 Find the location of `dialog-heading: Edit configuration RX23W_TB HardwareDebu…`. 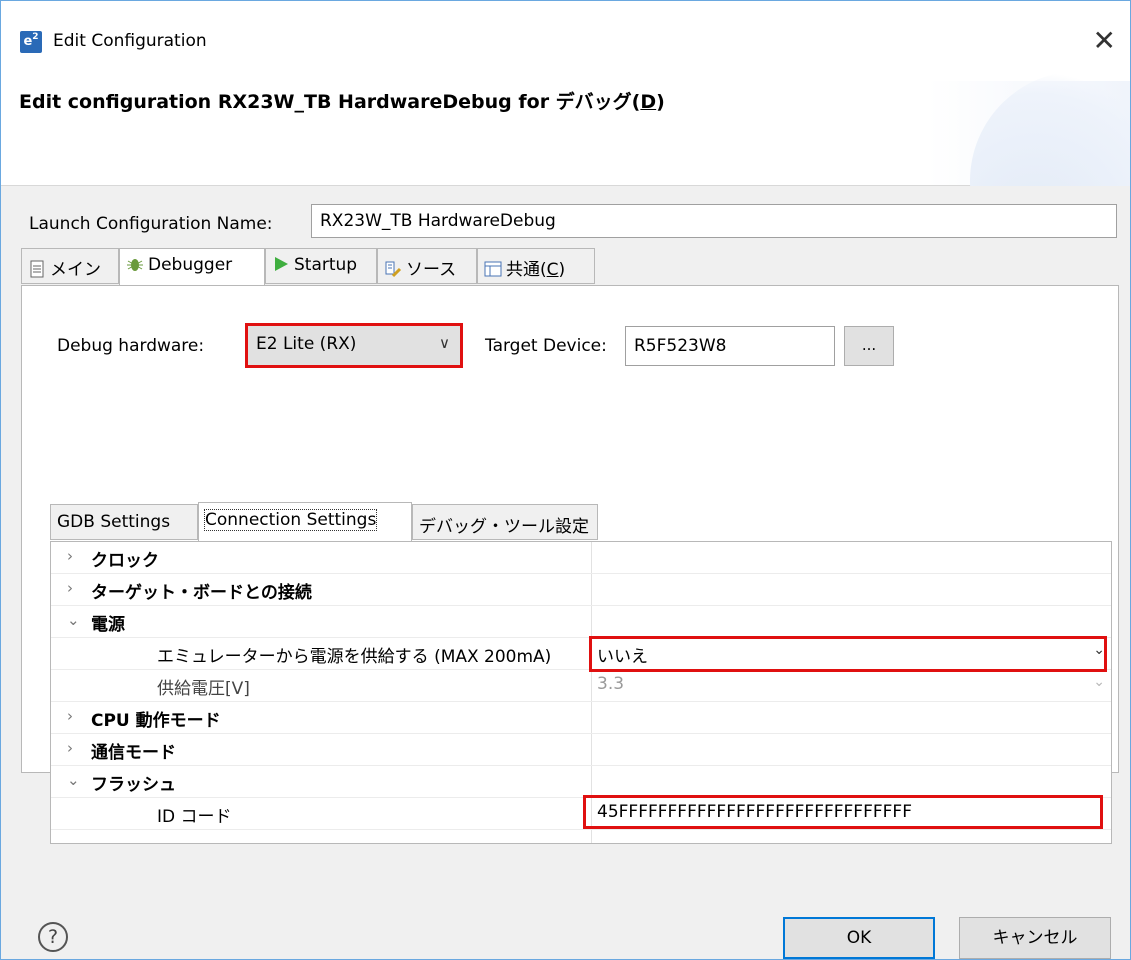

dialog-heading: Edit configuration RX23W_TB HardwareDebu… is located at coordinates (342, 100).